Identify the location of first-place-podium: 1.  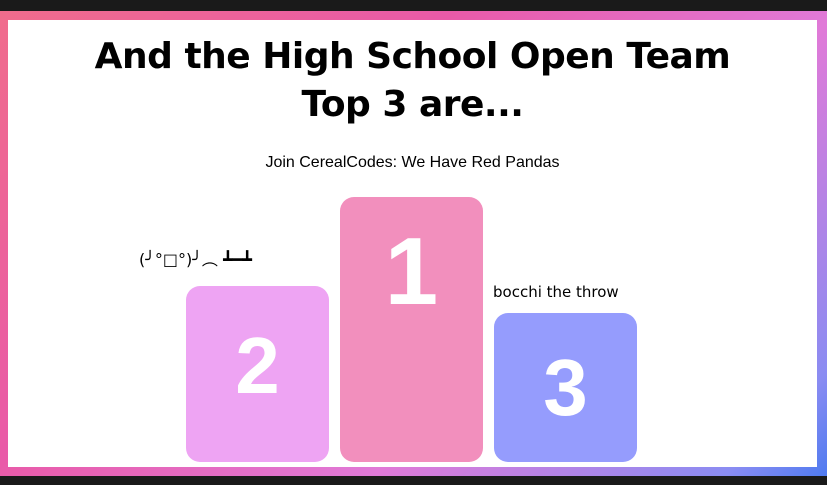
(411, 329).